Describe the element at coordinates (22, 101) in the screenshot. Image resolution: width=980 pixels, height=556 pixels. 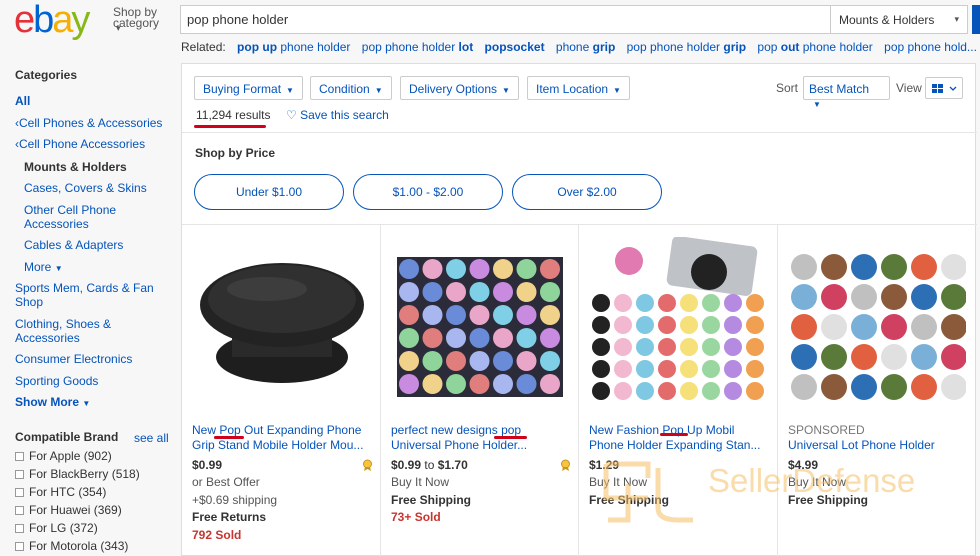
I see `category-all-link: All` at that location.